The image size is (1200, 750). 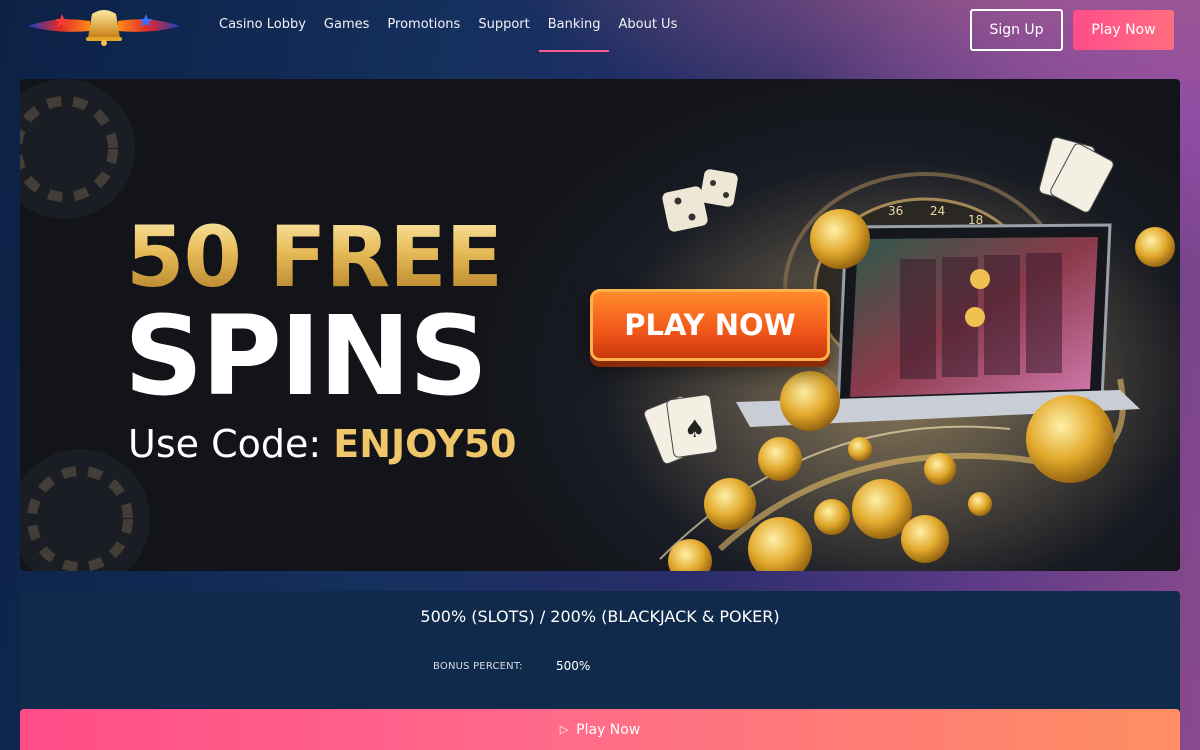 What do you see at coordinates (647, 26) in the screenshot?
I see `nav-item-about-us: About Us` at bounding box center [647, 26].